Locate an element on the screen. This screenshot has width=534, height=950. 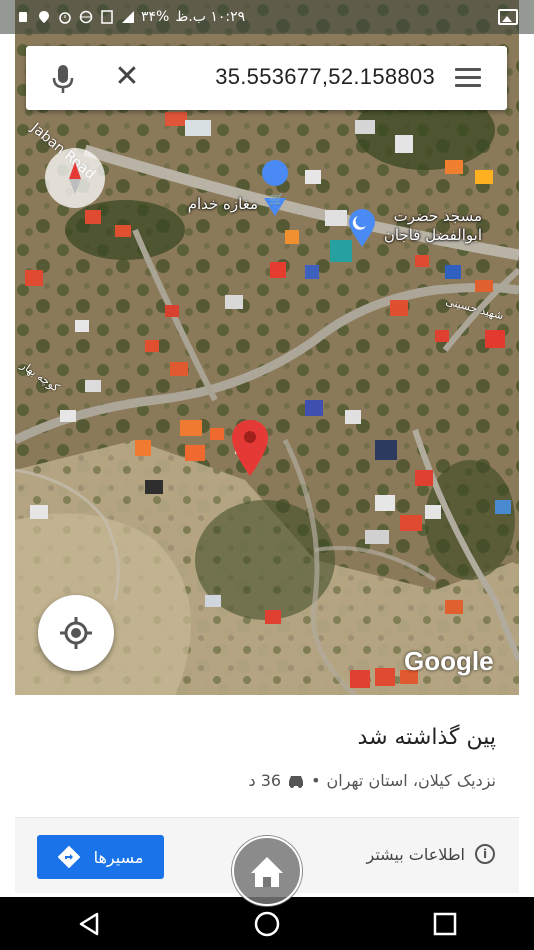
back-icon is located at coordinates (89, 924).